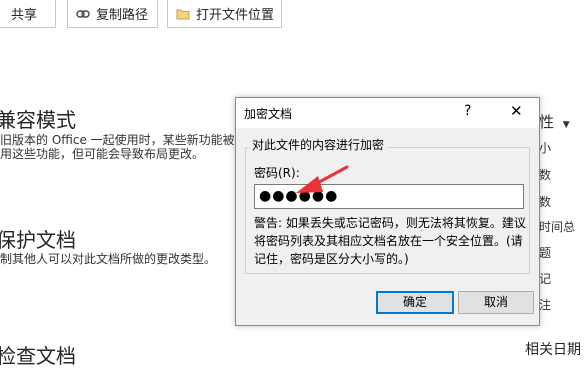 This screenshot has width=584, height=369. What do you see at coordinates (83, 13) in the screenshot?
I see `link-icon` at bounding box center [83, 13].